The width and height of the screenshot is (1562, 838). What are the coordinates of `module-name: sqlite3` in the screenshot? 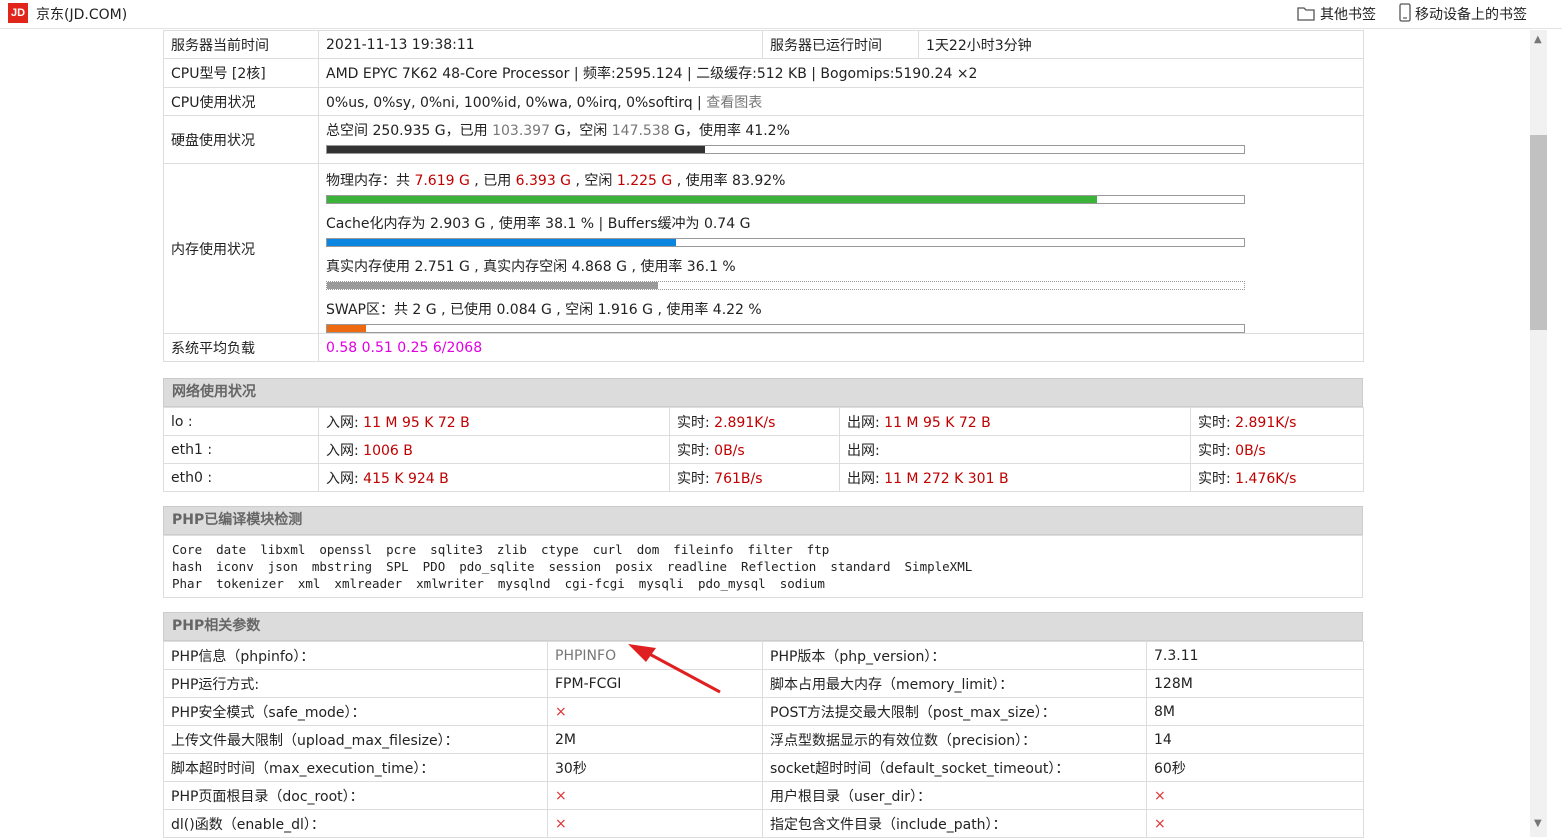 It's located at (456, 549).